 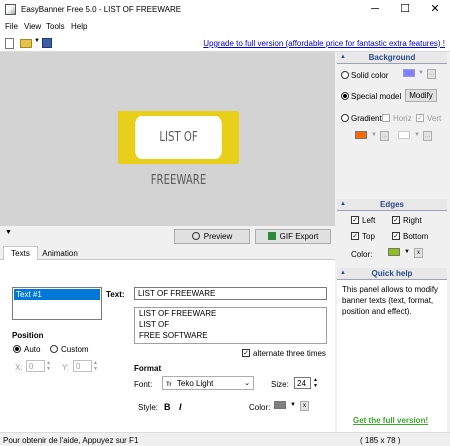 What do you see at coordinates (32, 26) in the screenshot?
I see `menu-view: View` at bounding box center [32, 26].